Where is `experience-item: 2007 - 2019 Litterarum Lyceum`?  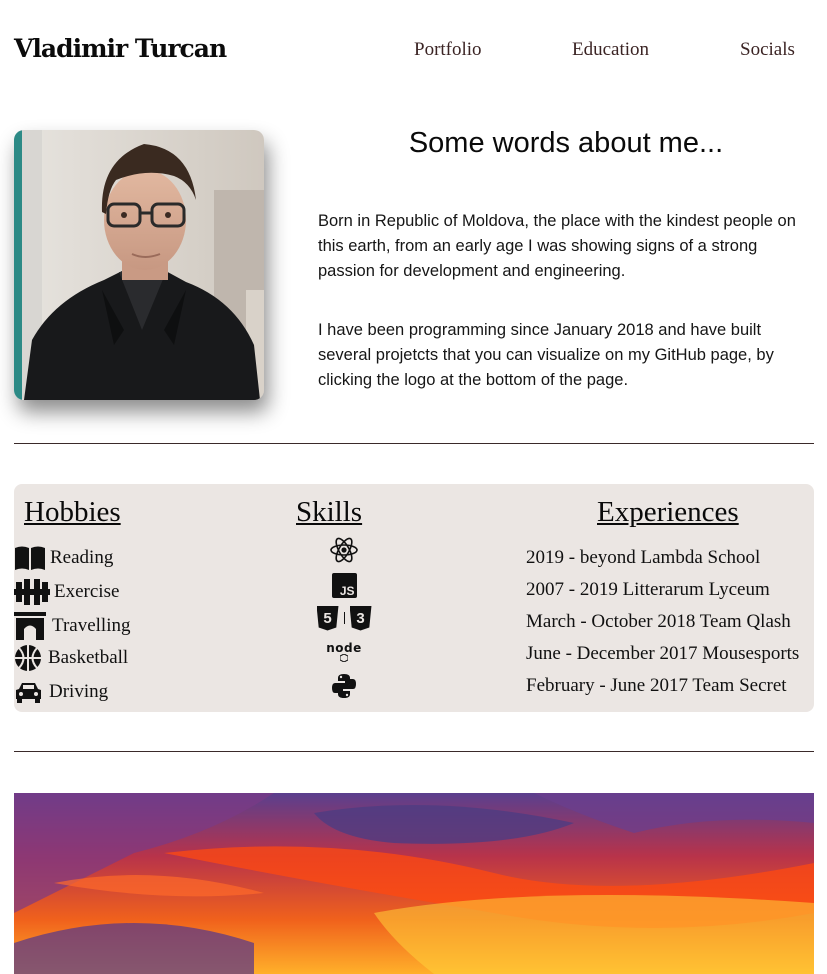 experience-item: 2007 - 2019 Litterarum Lyceum is located at coordinates (648, 589).